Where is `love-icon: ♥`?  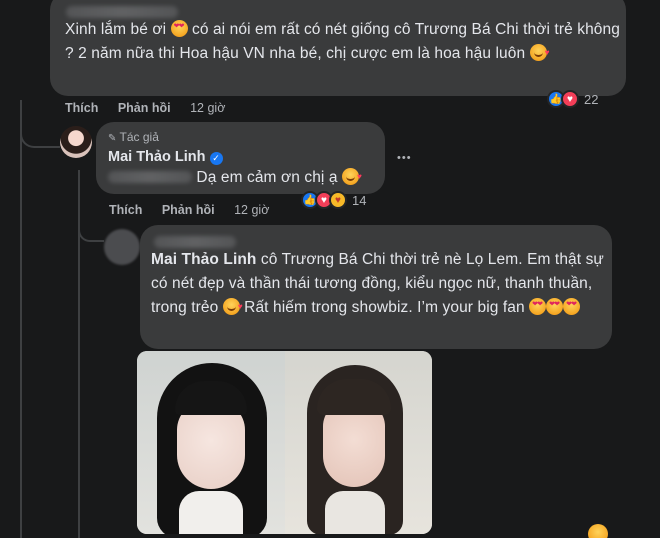
love-icon: ♥ is located at coordinates (570, 99).